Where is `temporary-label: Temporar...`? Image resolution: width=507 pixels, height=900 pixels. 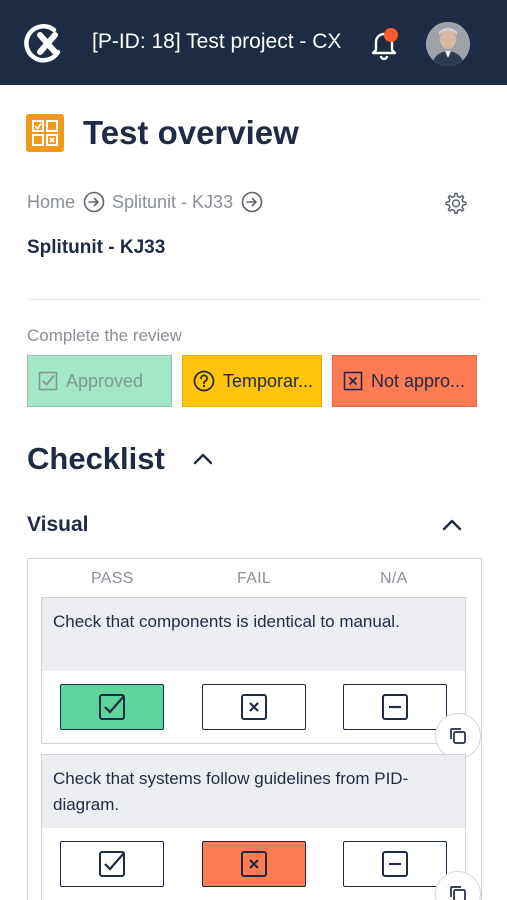 temporary-label: Temporar... is located at coordinates (268, 380).